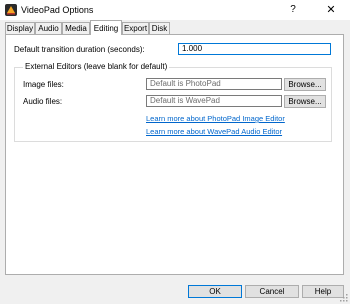  I want to click on tab-audio: Audio, so click(48, 28).